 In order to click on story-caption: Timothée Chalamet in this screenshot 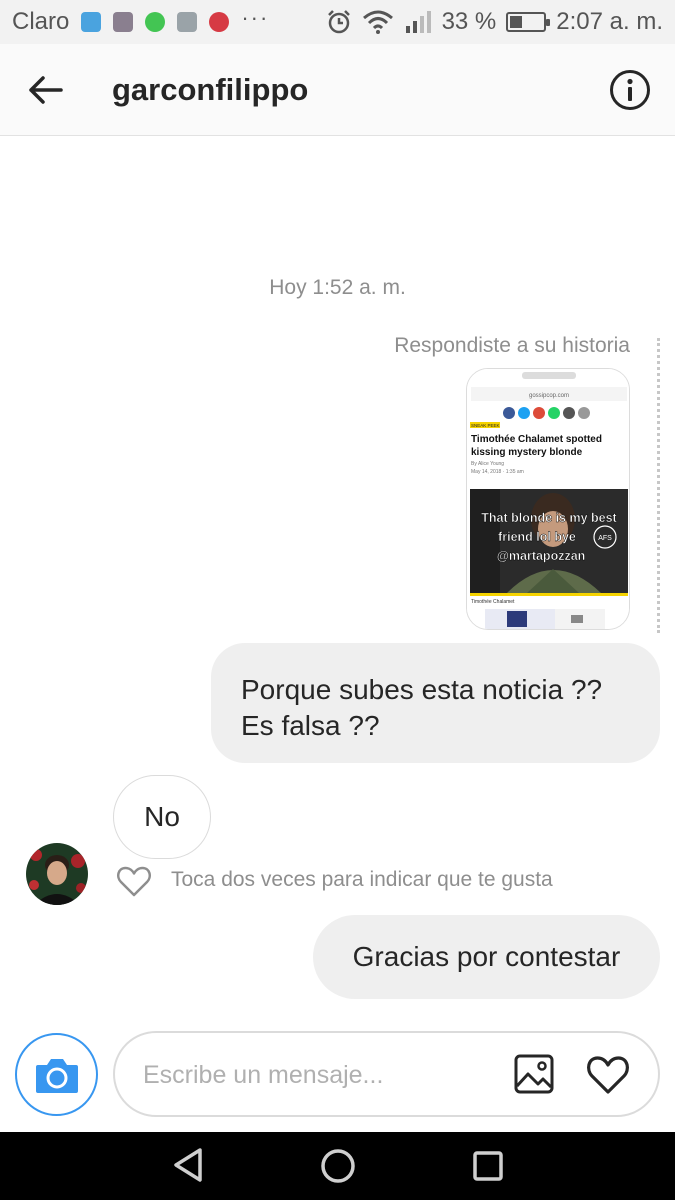, I will do `click(493, 602)`.